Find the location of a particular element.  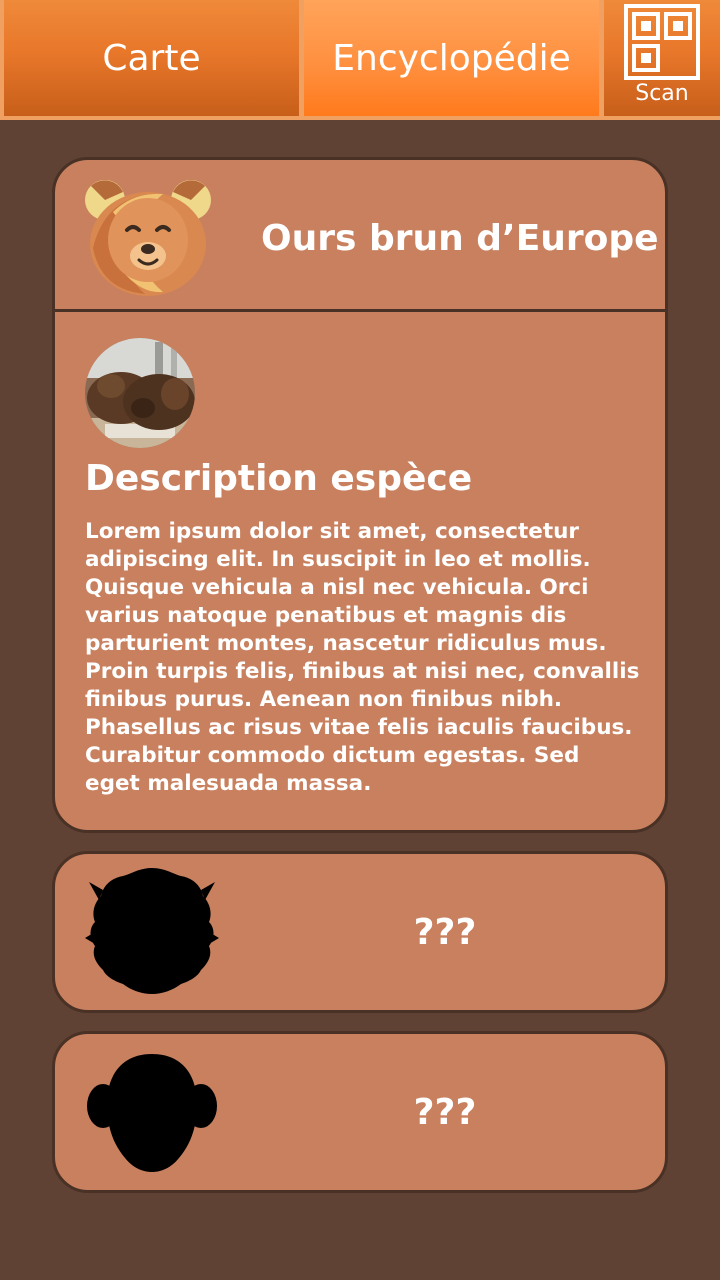

description-title: Description espèce is located at coordinates (279, 478).